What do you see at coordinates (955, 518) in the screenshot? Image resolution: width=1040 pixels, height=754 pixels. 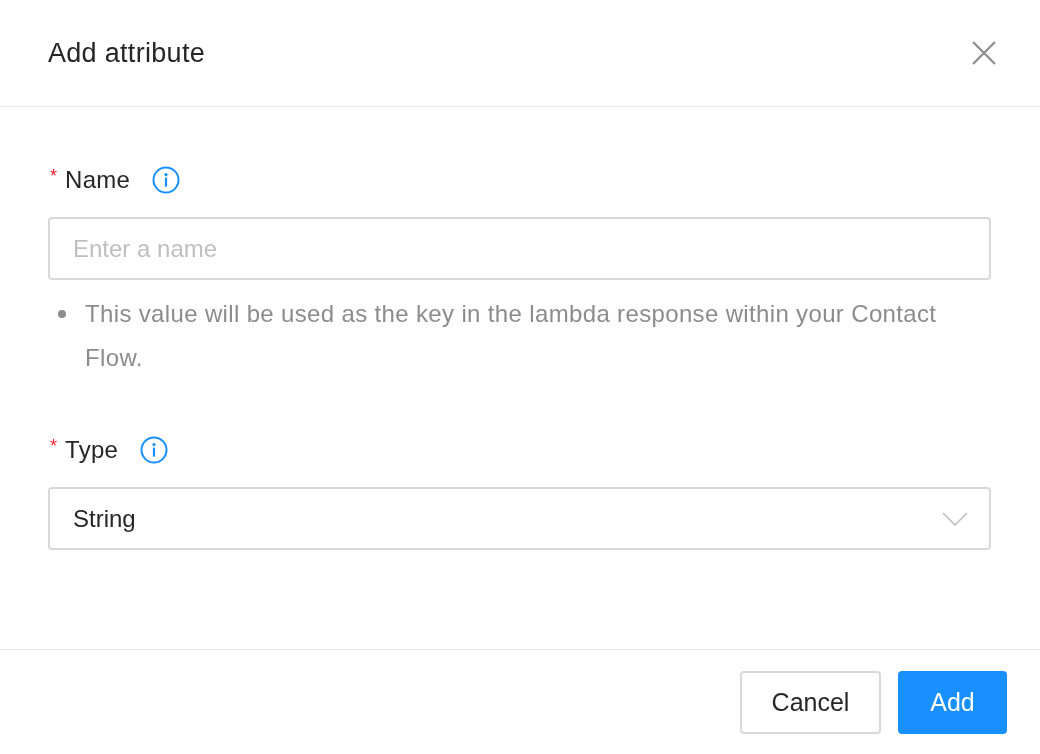 I see `chevron-down-icon` at bounding box center [955, 518].